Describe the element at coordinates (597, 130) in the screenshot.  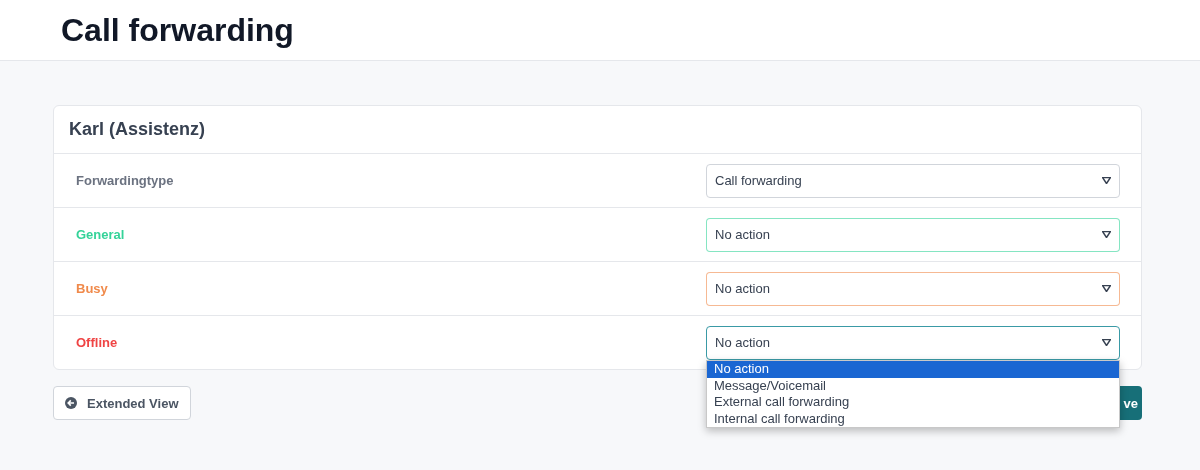
I see `card-title: Karl (Assistenz)` at that location.